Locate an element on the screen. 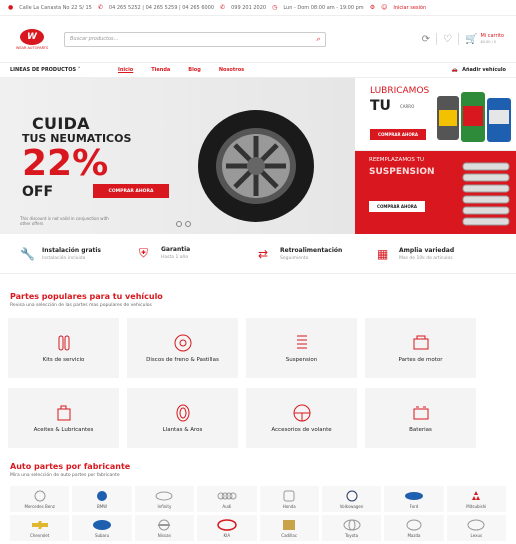 The image size is (516, 544). promo-lubricants: LUBRICAMOS TU CARRO COMPRAR AHORA is located at coordinates (435, 114).